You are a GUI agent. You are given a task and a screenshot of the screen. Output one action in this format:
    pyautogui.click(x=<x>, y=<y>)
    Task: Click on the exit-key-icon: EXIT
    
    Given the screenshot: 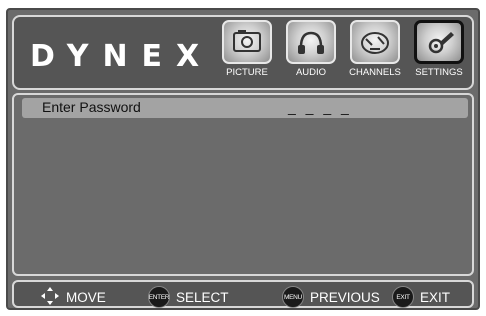 What is the action you would take?
    pyautogui.click(x=403, y=297)
    